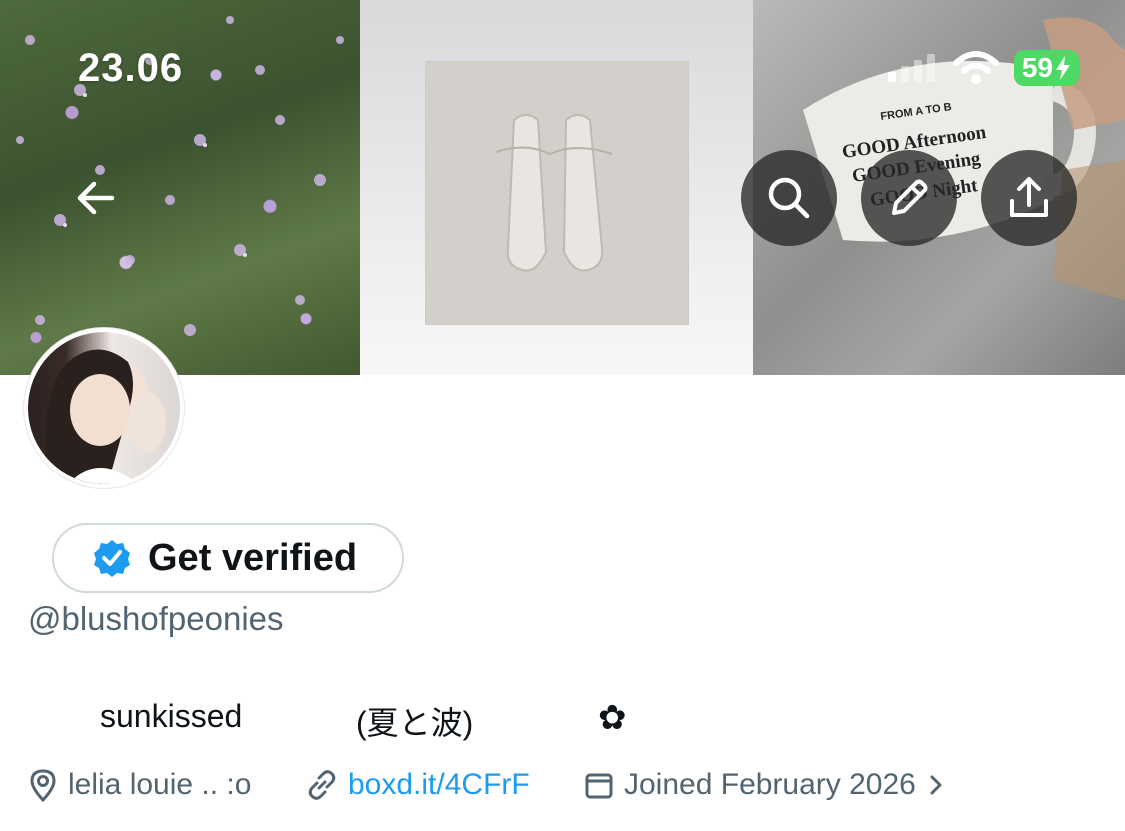 The image size is (1125, 831). I want to click on avatar-illustration, so click(105, 416).